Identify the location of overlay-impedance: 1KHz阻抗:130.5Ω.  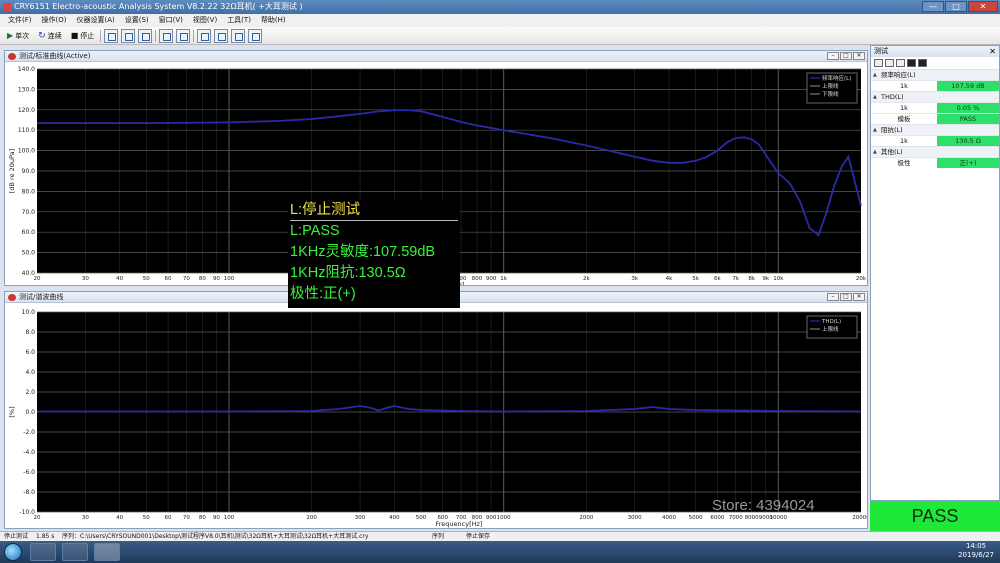
(348, 273).